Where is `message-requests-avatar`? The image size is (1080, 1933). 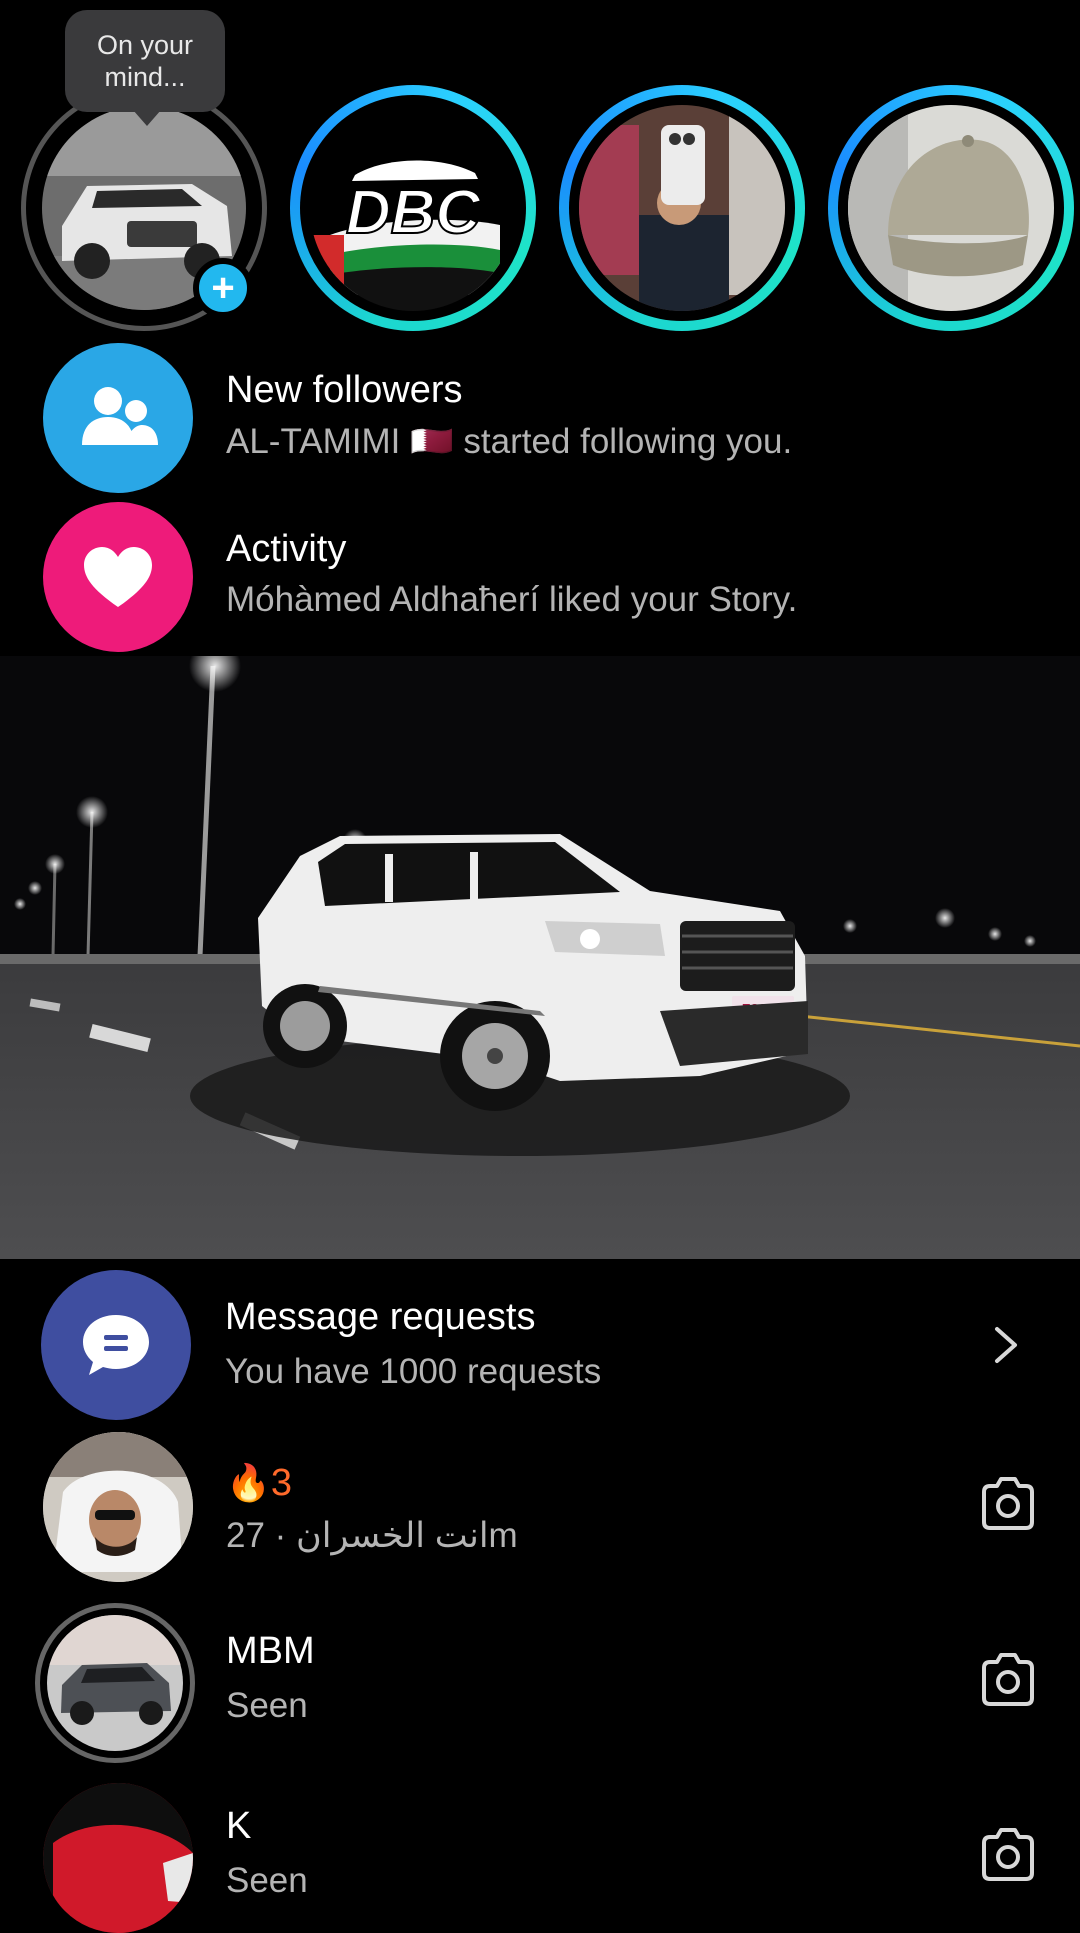 message-requests-avatar is located at coordinates (116, 1345).